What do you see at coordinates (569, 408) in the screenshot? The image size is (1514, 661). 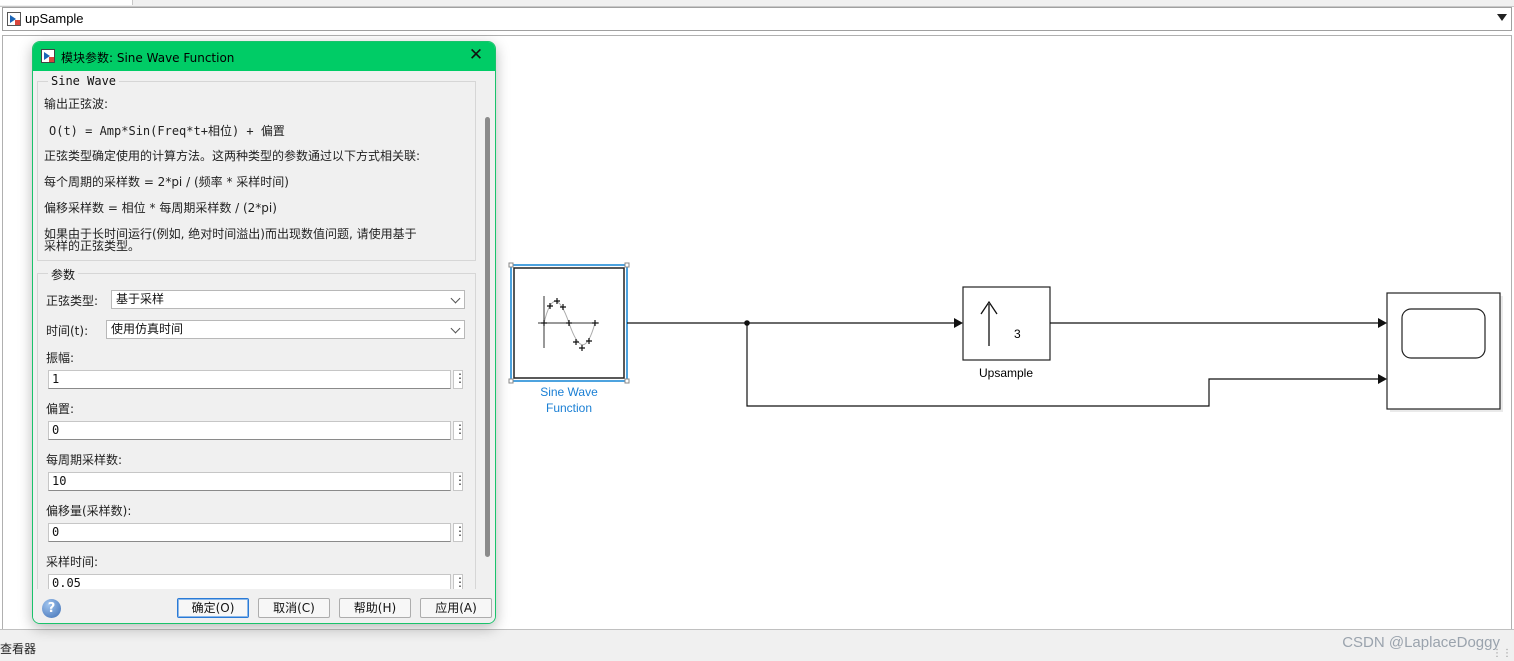 I see `sine-block-label-line2: Function` at bounding box center [569, 408].